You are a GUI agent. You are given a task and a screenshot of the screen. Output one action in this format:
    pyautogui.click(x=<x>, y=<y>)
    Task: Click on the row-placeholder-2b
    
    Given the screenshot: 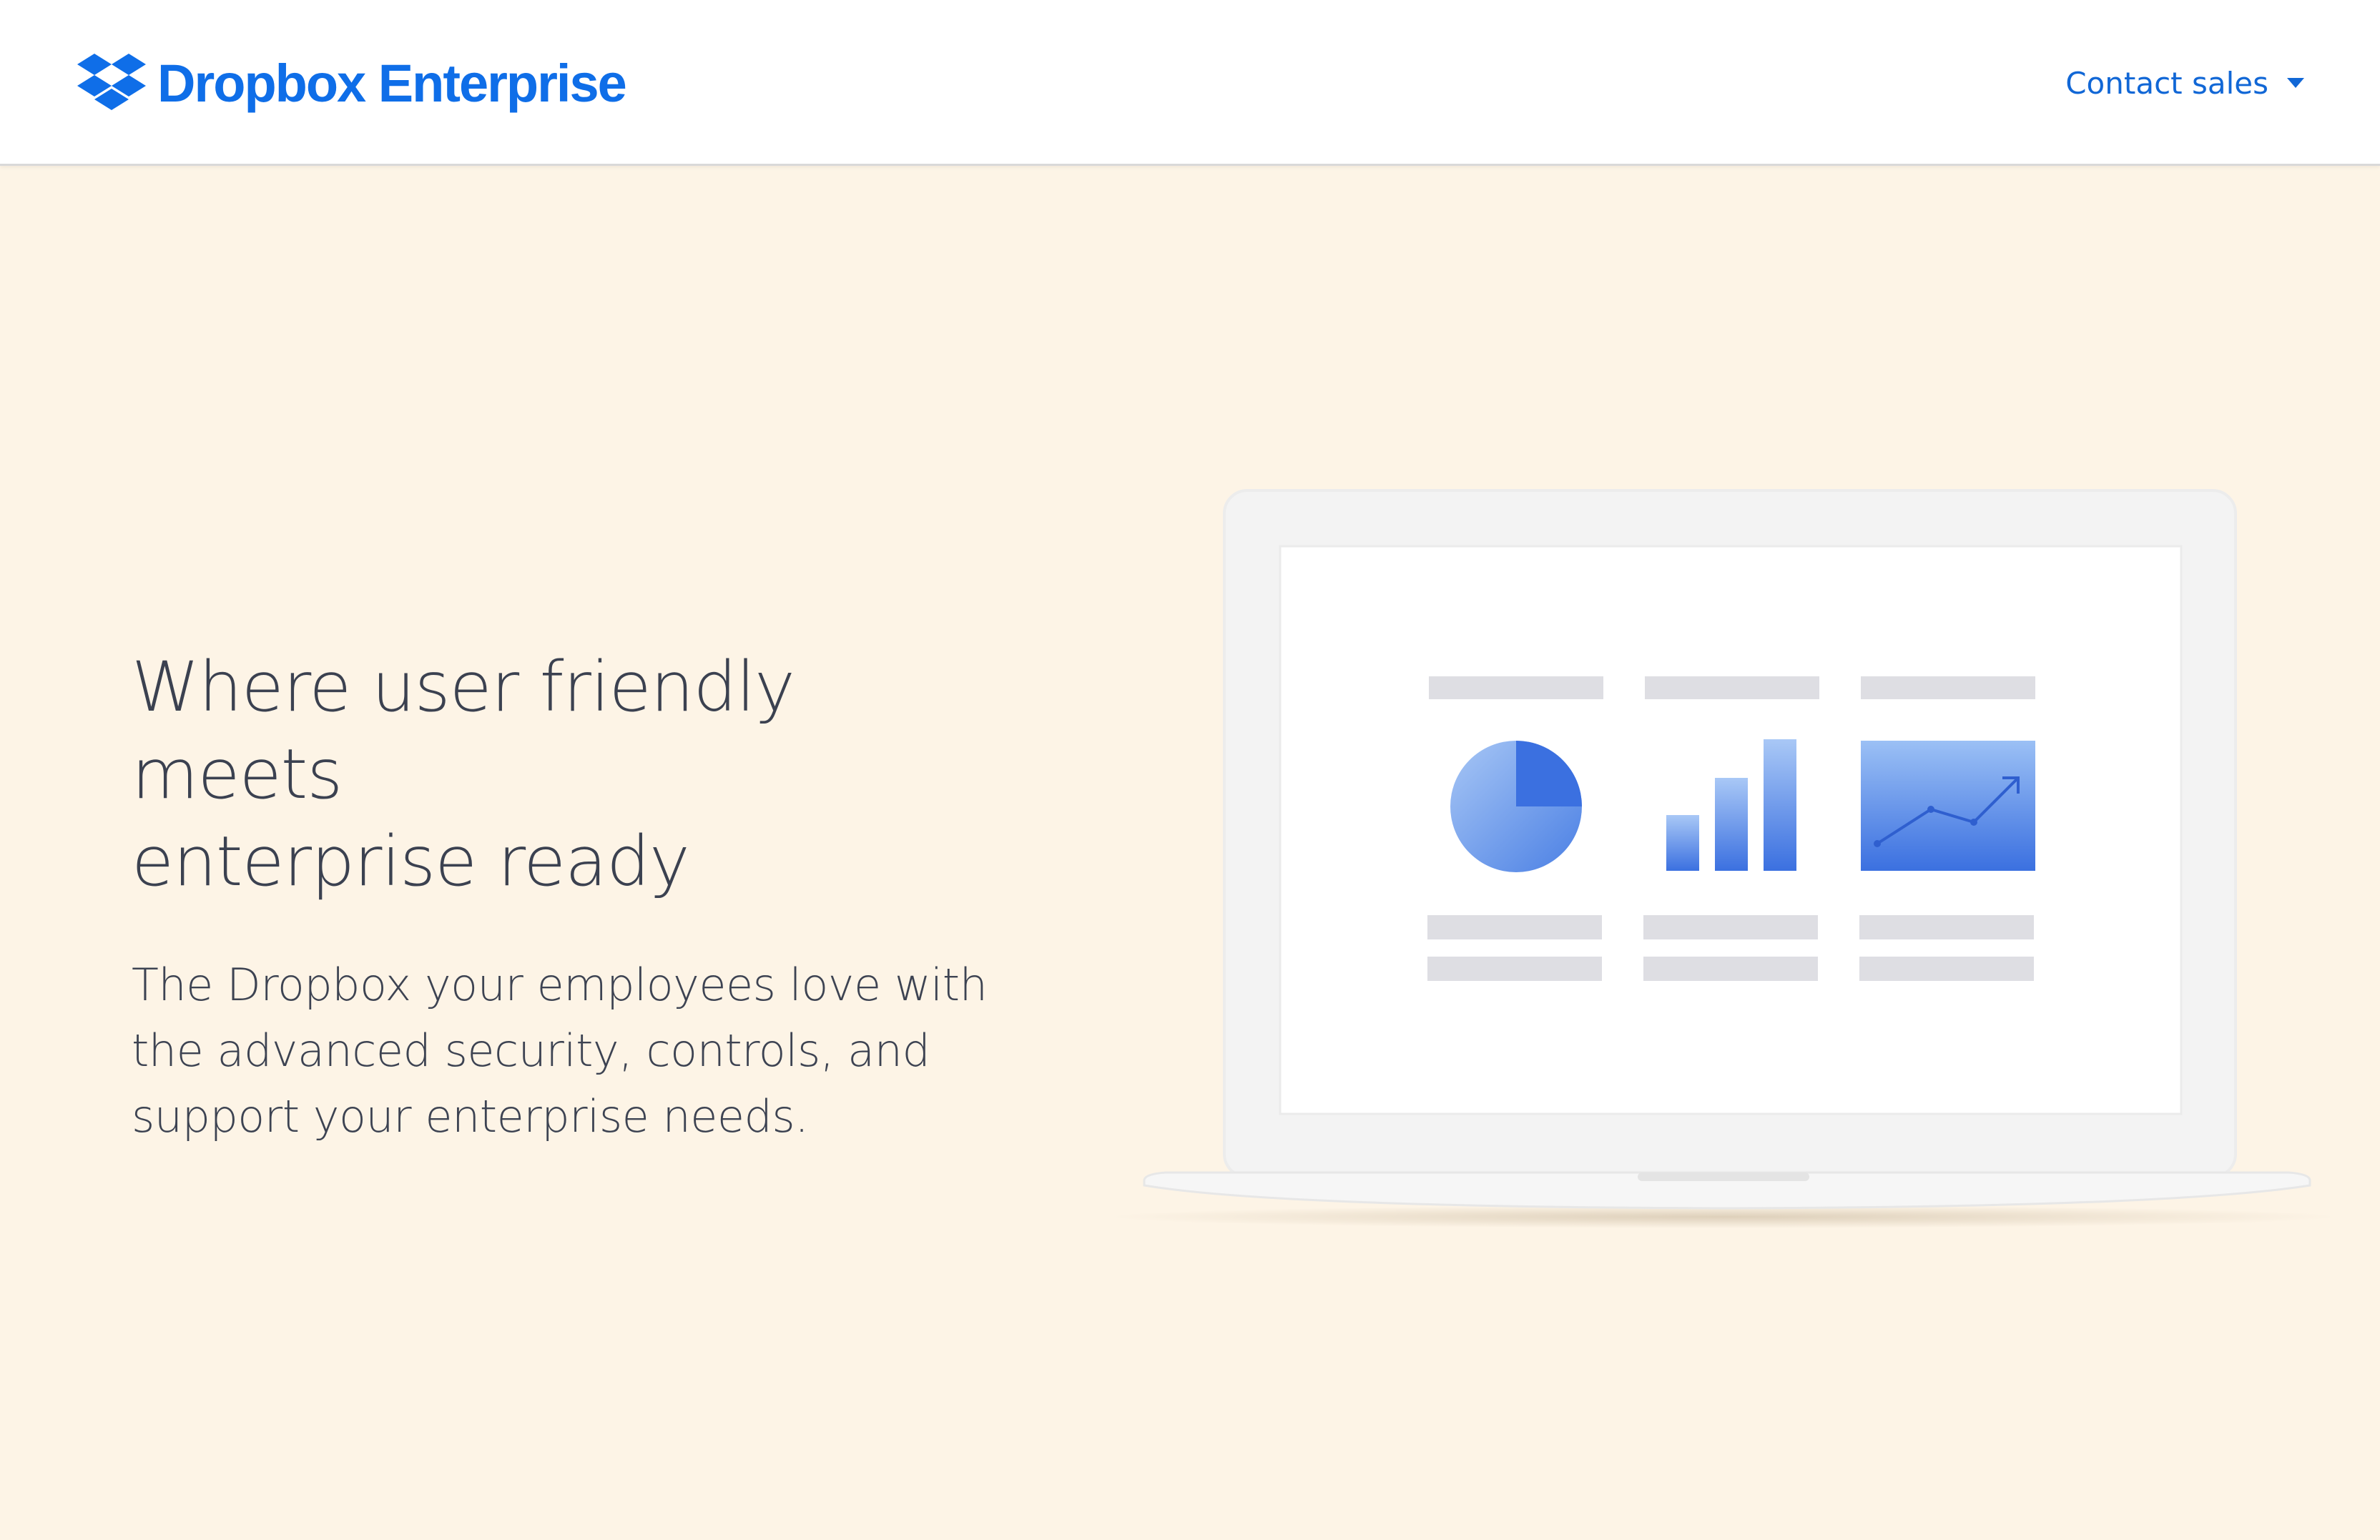 What is the action you would take?
    pyautogui.click(x=1730, y=969)
    